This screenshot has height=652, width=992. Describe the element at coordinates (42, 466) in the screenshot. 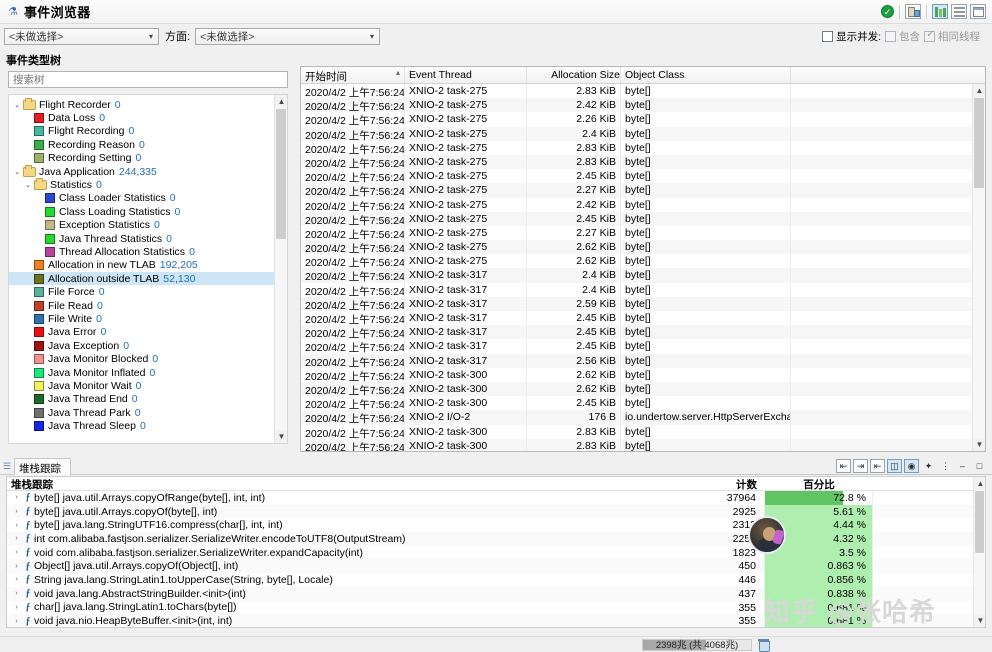

I see `tab-stack-trace: 堆栈跟踪` at that location.